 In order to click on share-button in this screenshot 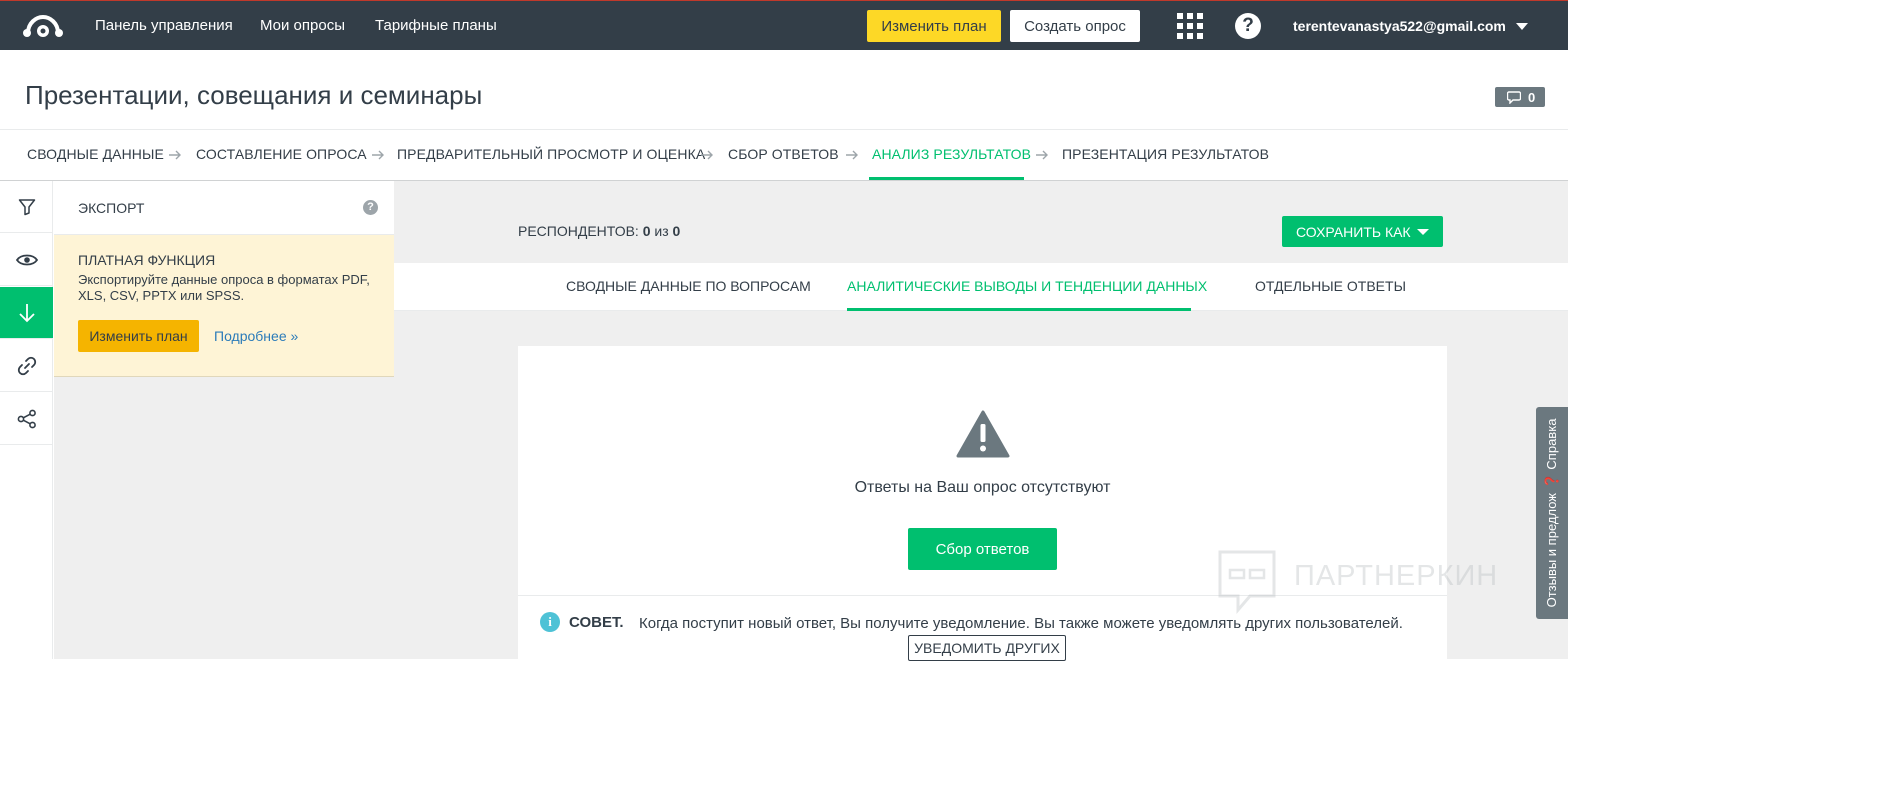, I will do `click(26, 419)`.